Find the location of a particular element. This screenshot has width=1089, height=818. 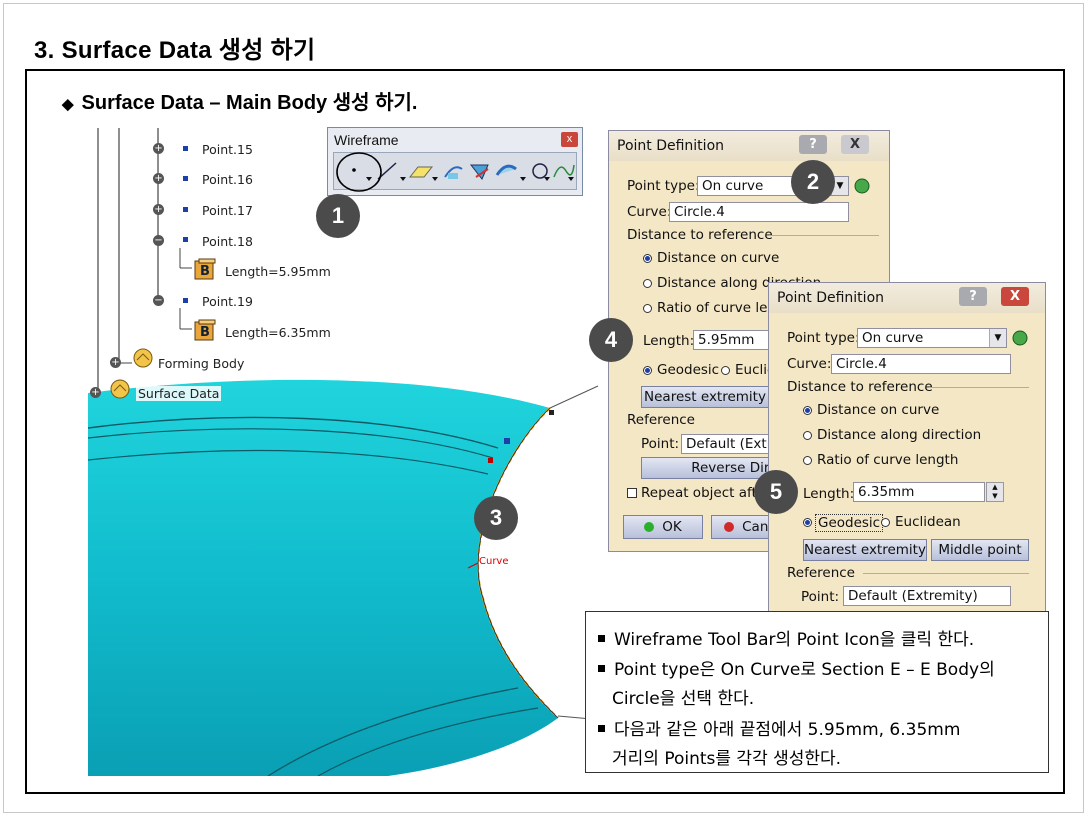

offset-icon is located at coordinates (510, 171).